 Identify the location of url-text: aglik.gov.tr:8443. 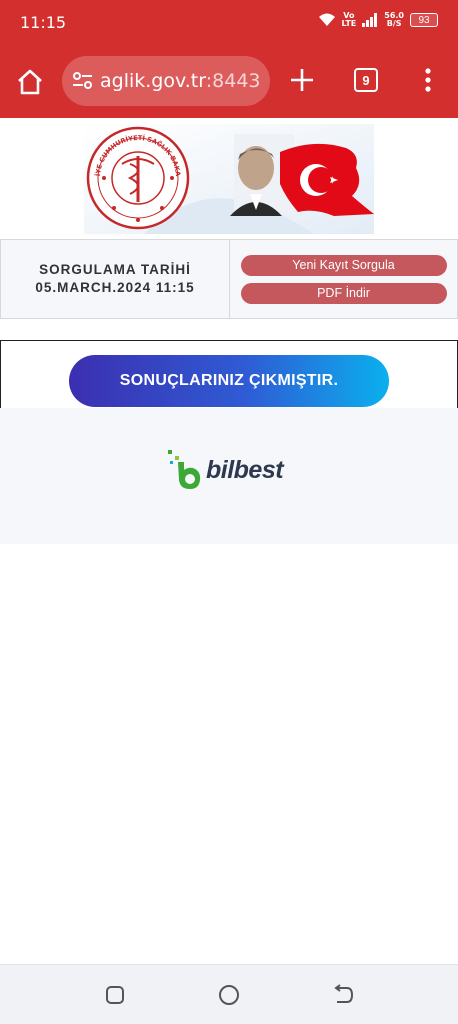
(180, 81).